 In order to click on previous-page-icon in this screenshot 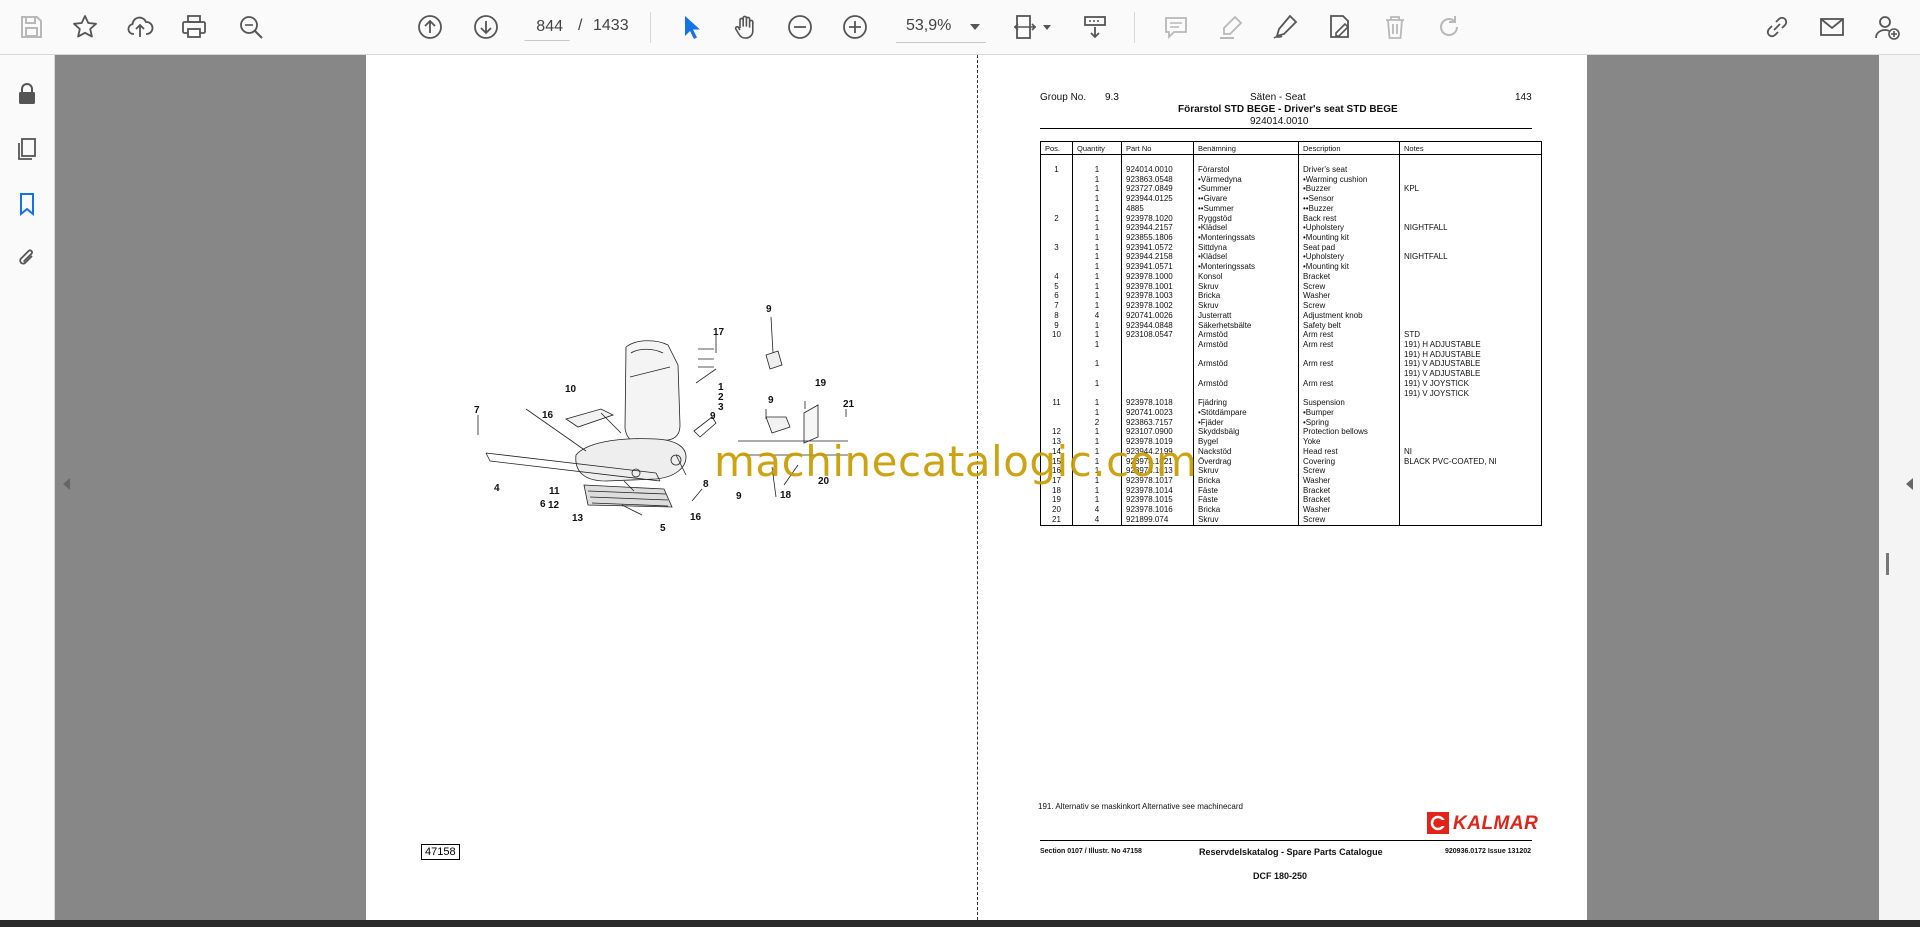, I will do `click(430, 27)`.